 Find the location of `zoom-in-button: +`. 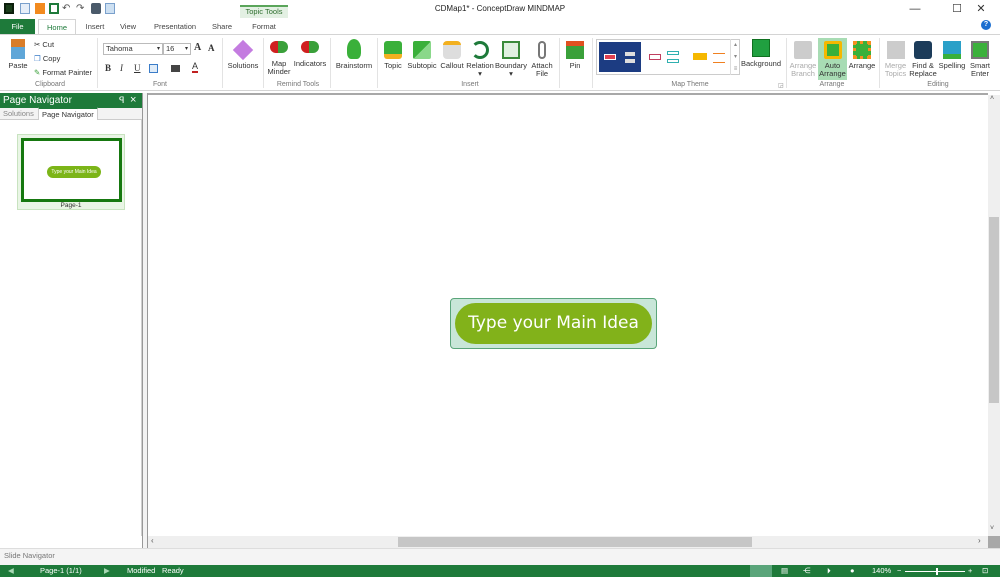

zoom-in-button: + is located at coordinates (970, 570).